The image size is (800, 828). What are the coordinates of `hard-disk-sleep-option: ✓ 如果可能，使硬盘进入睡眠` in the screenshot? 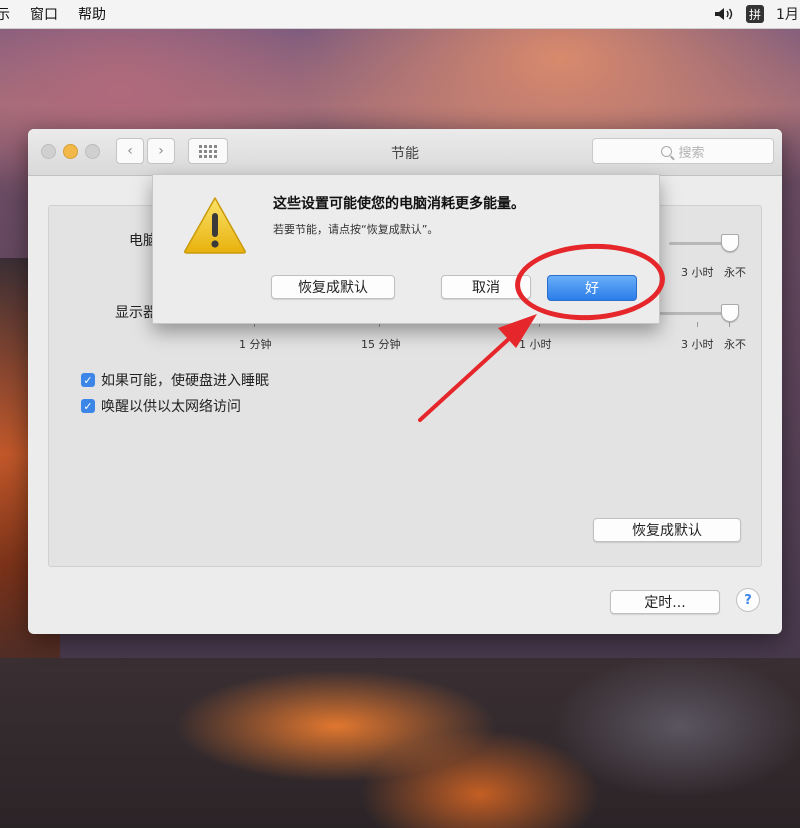 It's located at (175, 380).